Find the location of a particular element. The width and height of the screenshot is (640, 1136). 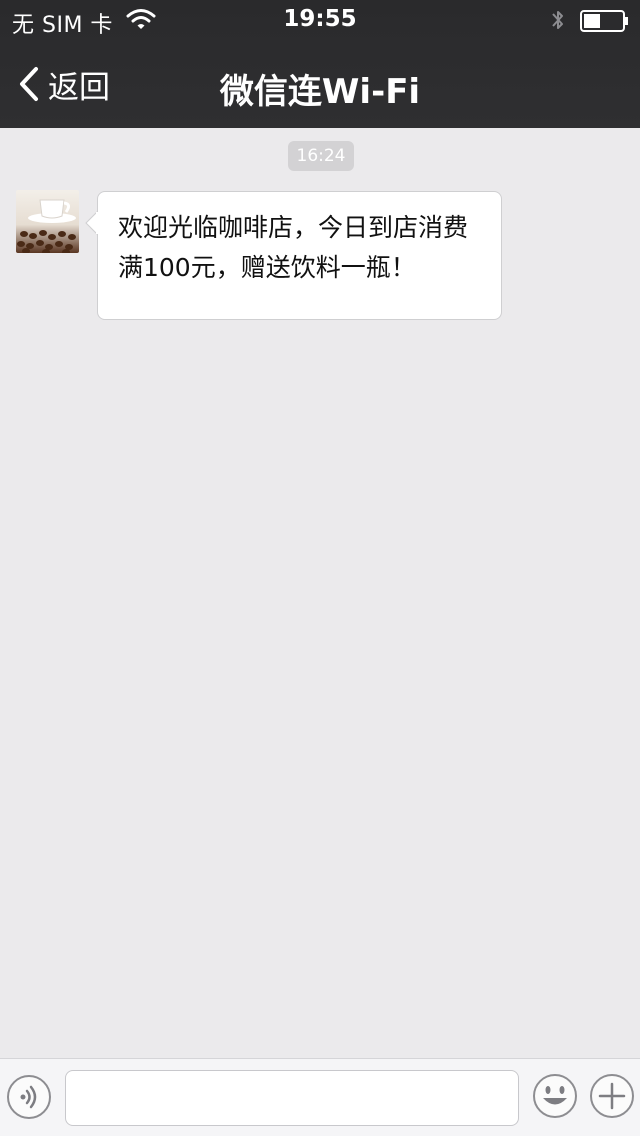

message-timestamp: 16:24 is located at coordinates (321, 156).